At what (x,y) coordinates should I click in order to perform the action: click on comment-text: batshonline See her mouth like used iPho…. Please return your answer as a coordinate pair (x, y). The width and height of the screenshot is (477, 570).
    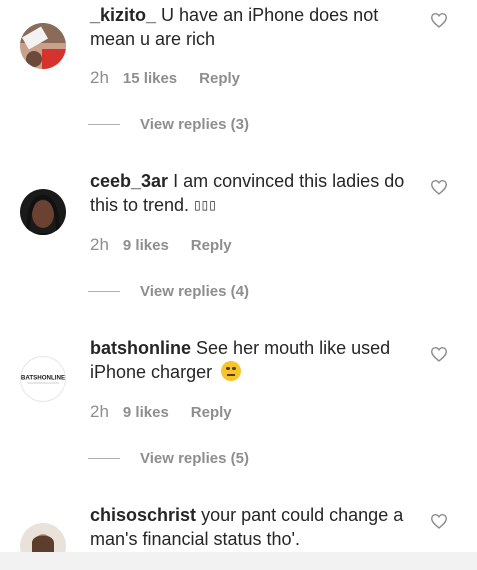
    Looking at the image, I should click on (255, 360).